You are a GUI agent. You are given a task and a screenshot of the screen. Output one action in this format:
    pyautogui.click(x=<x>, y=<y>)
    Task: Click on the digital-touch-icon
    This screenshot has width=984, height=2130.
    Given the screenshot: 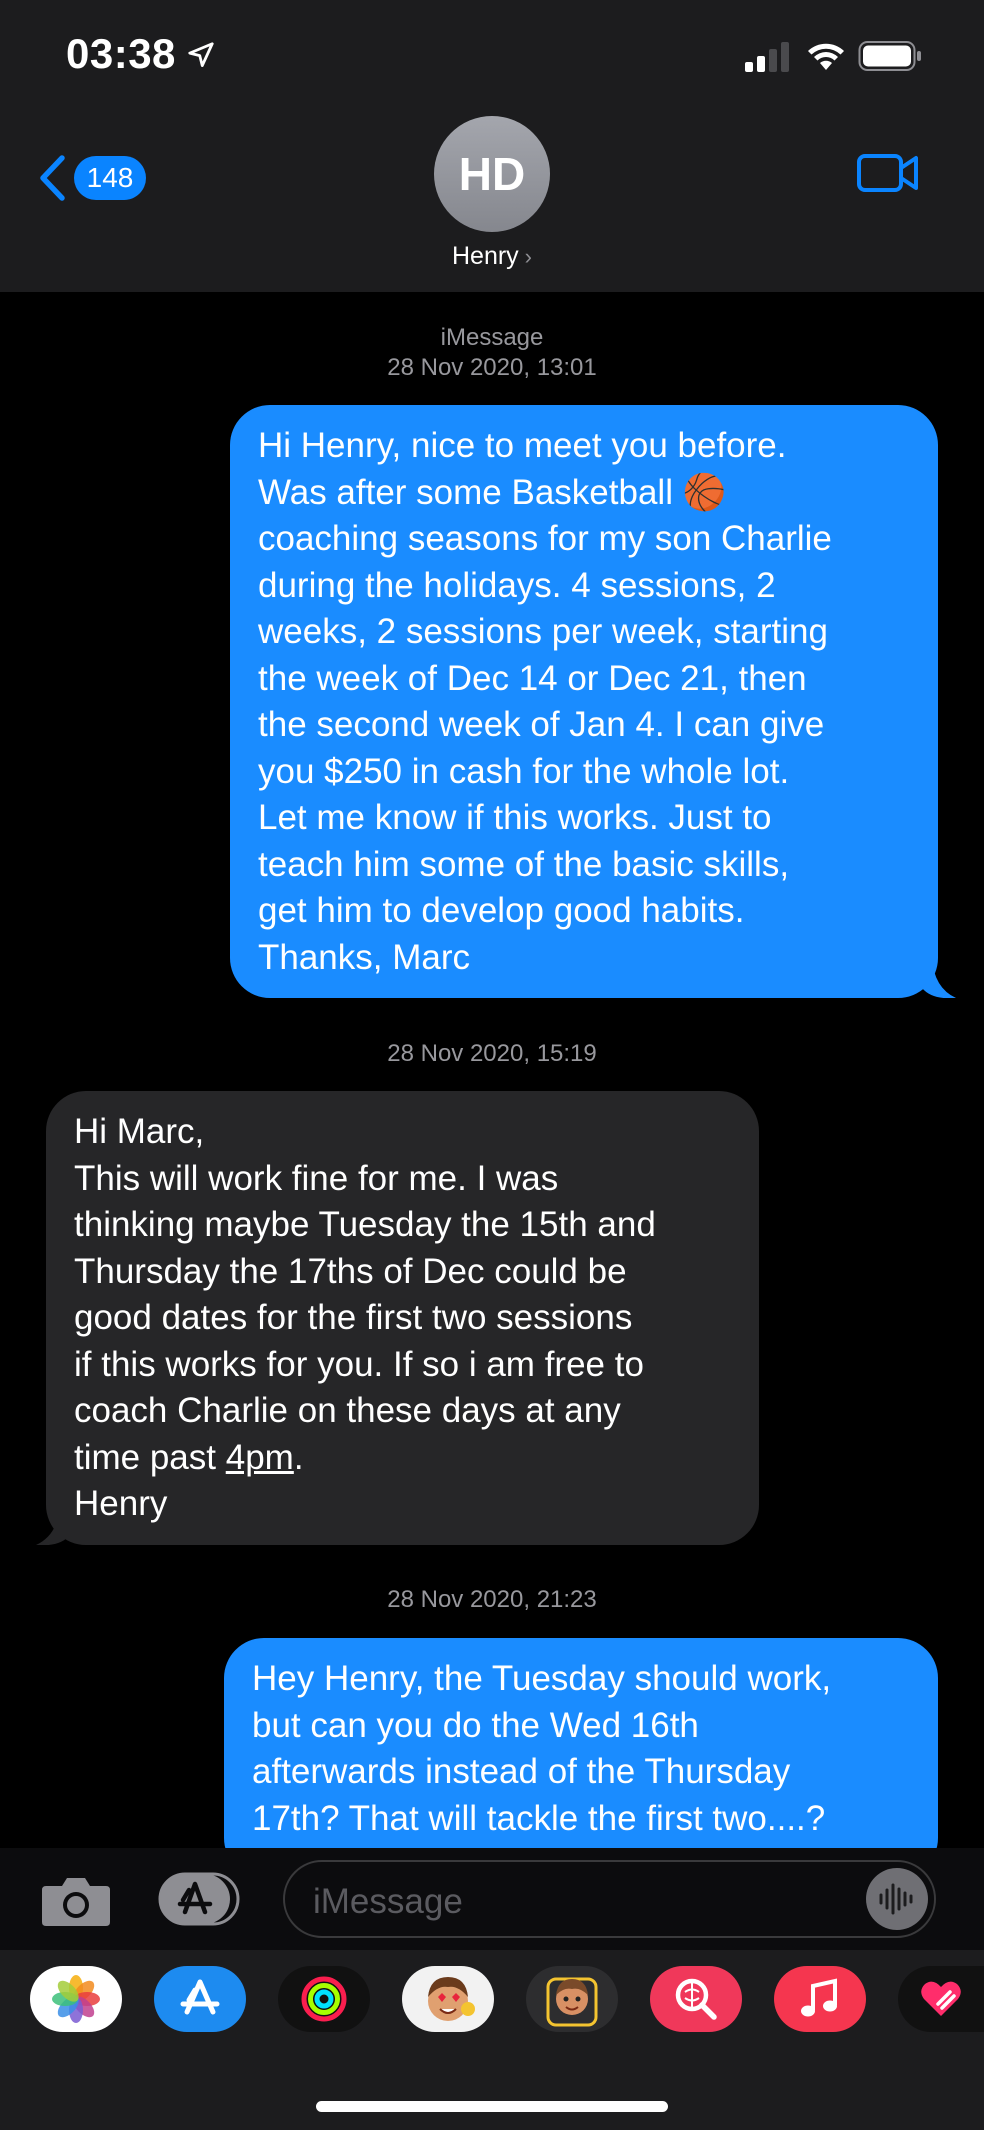 What is the action you would take?
    pyautogui.click(x=941, y=1999)
    